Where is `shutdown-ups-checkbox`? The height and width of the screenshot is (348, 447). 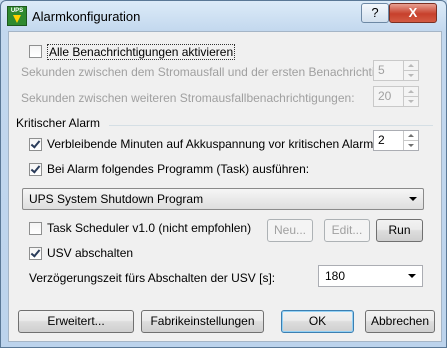 shutdown-ups-checkbox is located at coordinates (35, 253).